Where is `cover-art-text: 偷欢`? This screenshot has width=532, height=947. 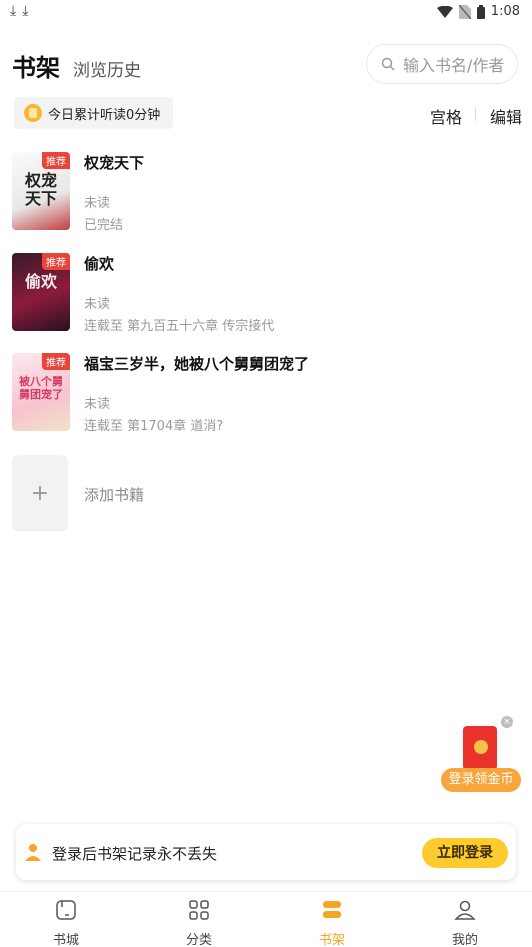 cover-art-text: 偷欢 is located at coordinates (40, 281).